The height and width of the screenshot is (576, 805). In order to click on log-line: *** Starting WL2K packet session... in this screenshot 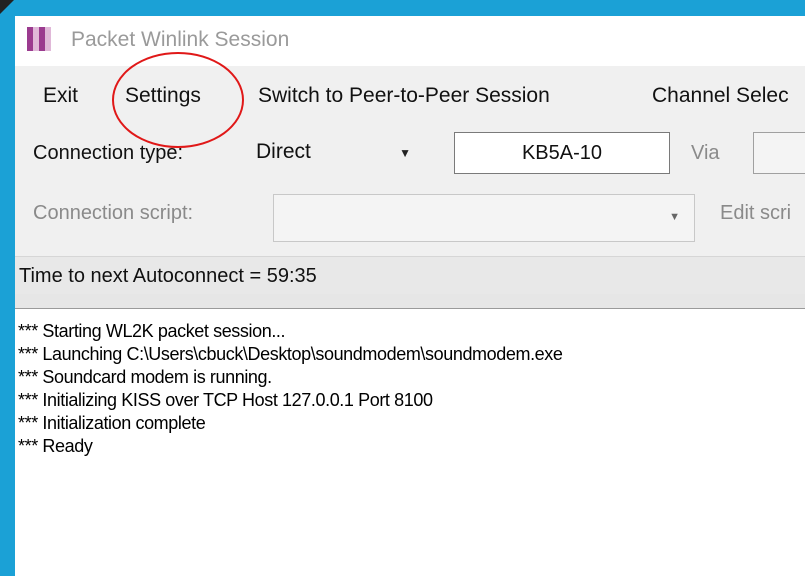, I will do `click(152, 331)`.